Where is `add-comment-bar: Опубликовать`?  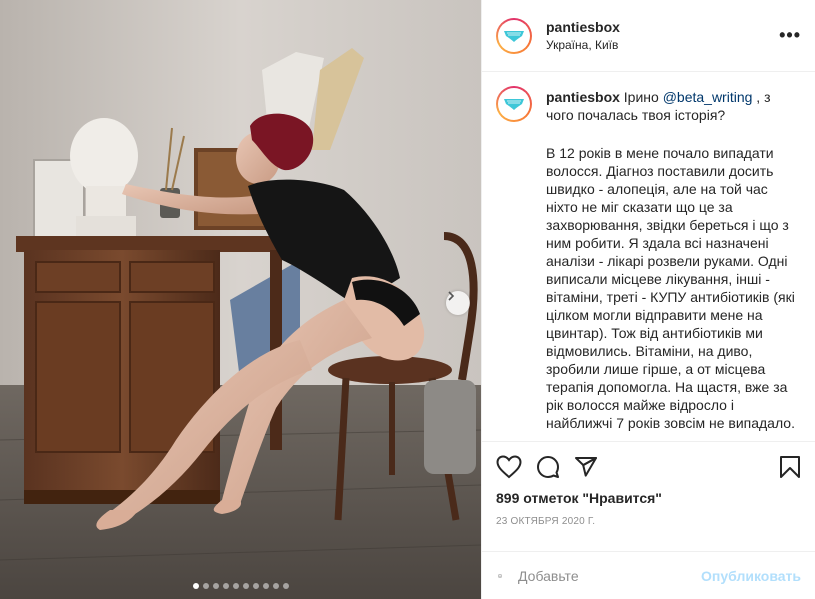
add-comment-bar: Опубликовать is located at coordinates (648, 575).